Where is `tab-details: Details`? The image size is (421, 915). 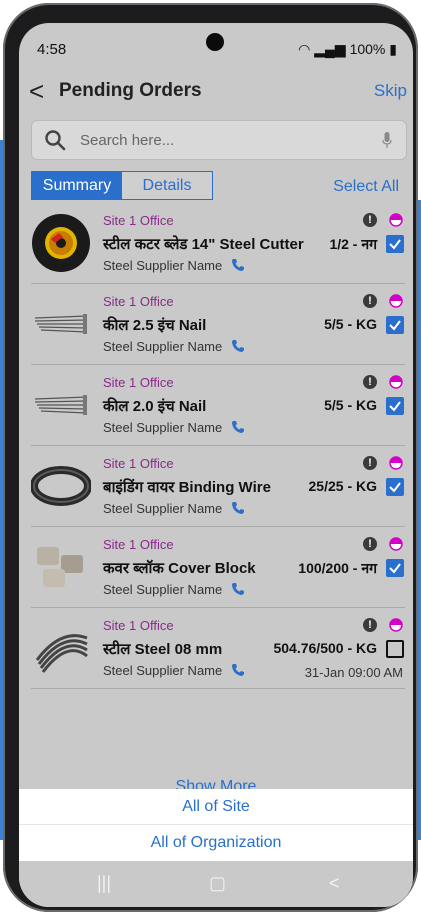
tab-details: Details is located at coordinates (167, 185).